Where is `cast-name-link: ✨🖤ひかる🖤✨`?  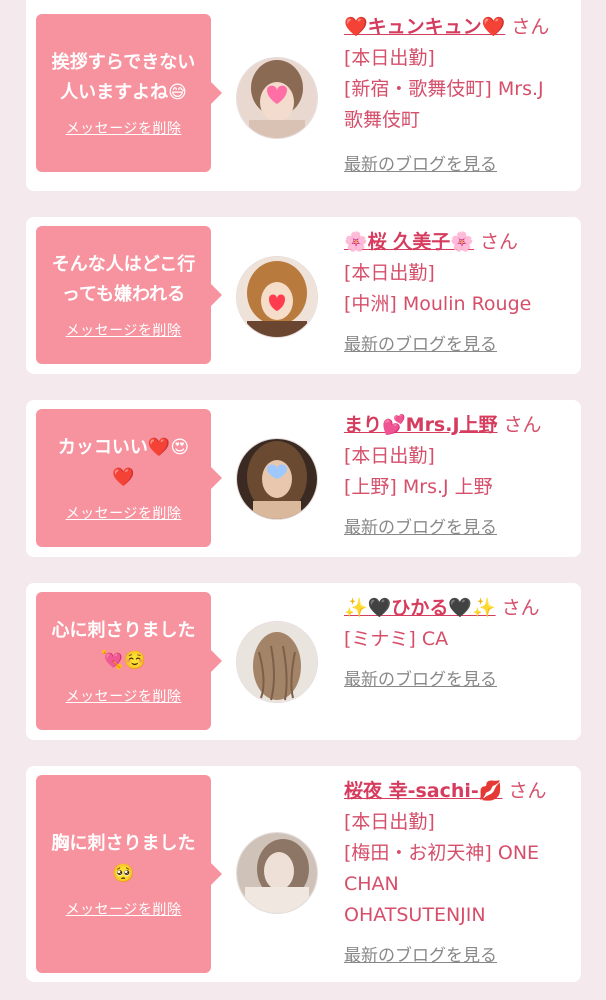
cast-name-link: ✨🖤ひかる🖤✨ is located at coordinates (420, 608).